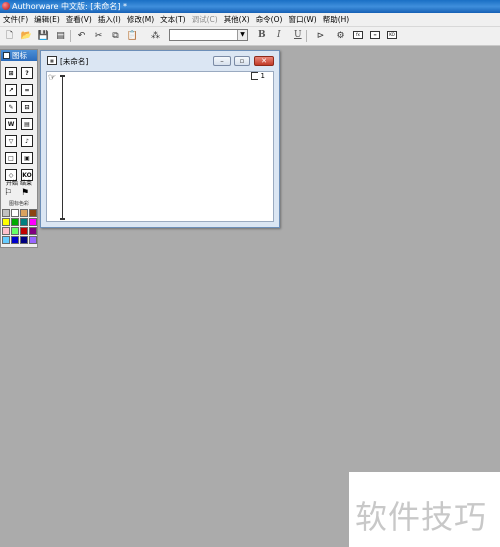 The image size is (500, 547). I want to click on new-file-icon: 🗋, so click(9, 35).